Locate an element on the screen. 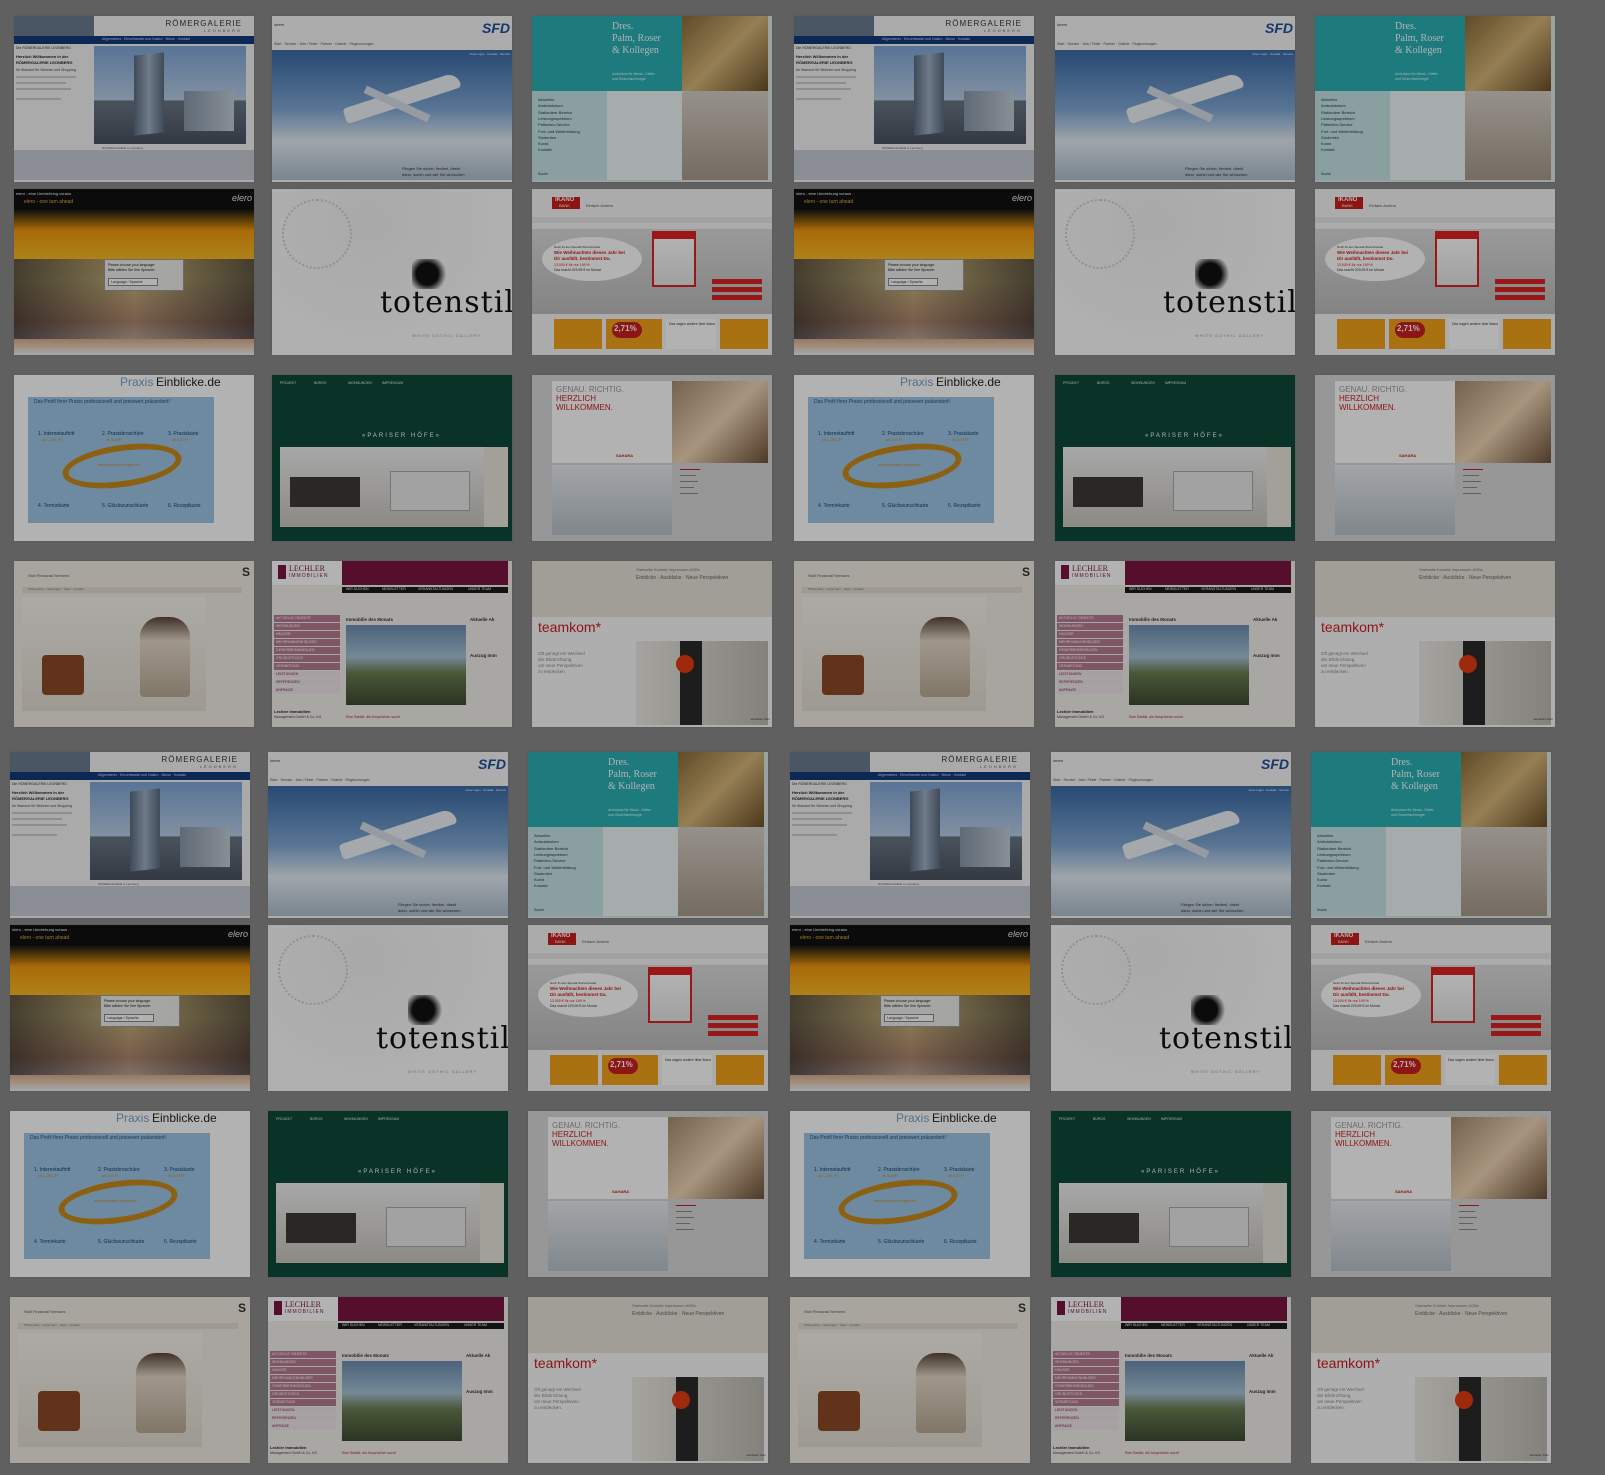  thumb-totenstill: totenstill WHITE GOTHIC GALLERY is located at coordinates (1175, 272).